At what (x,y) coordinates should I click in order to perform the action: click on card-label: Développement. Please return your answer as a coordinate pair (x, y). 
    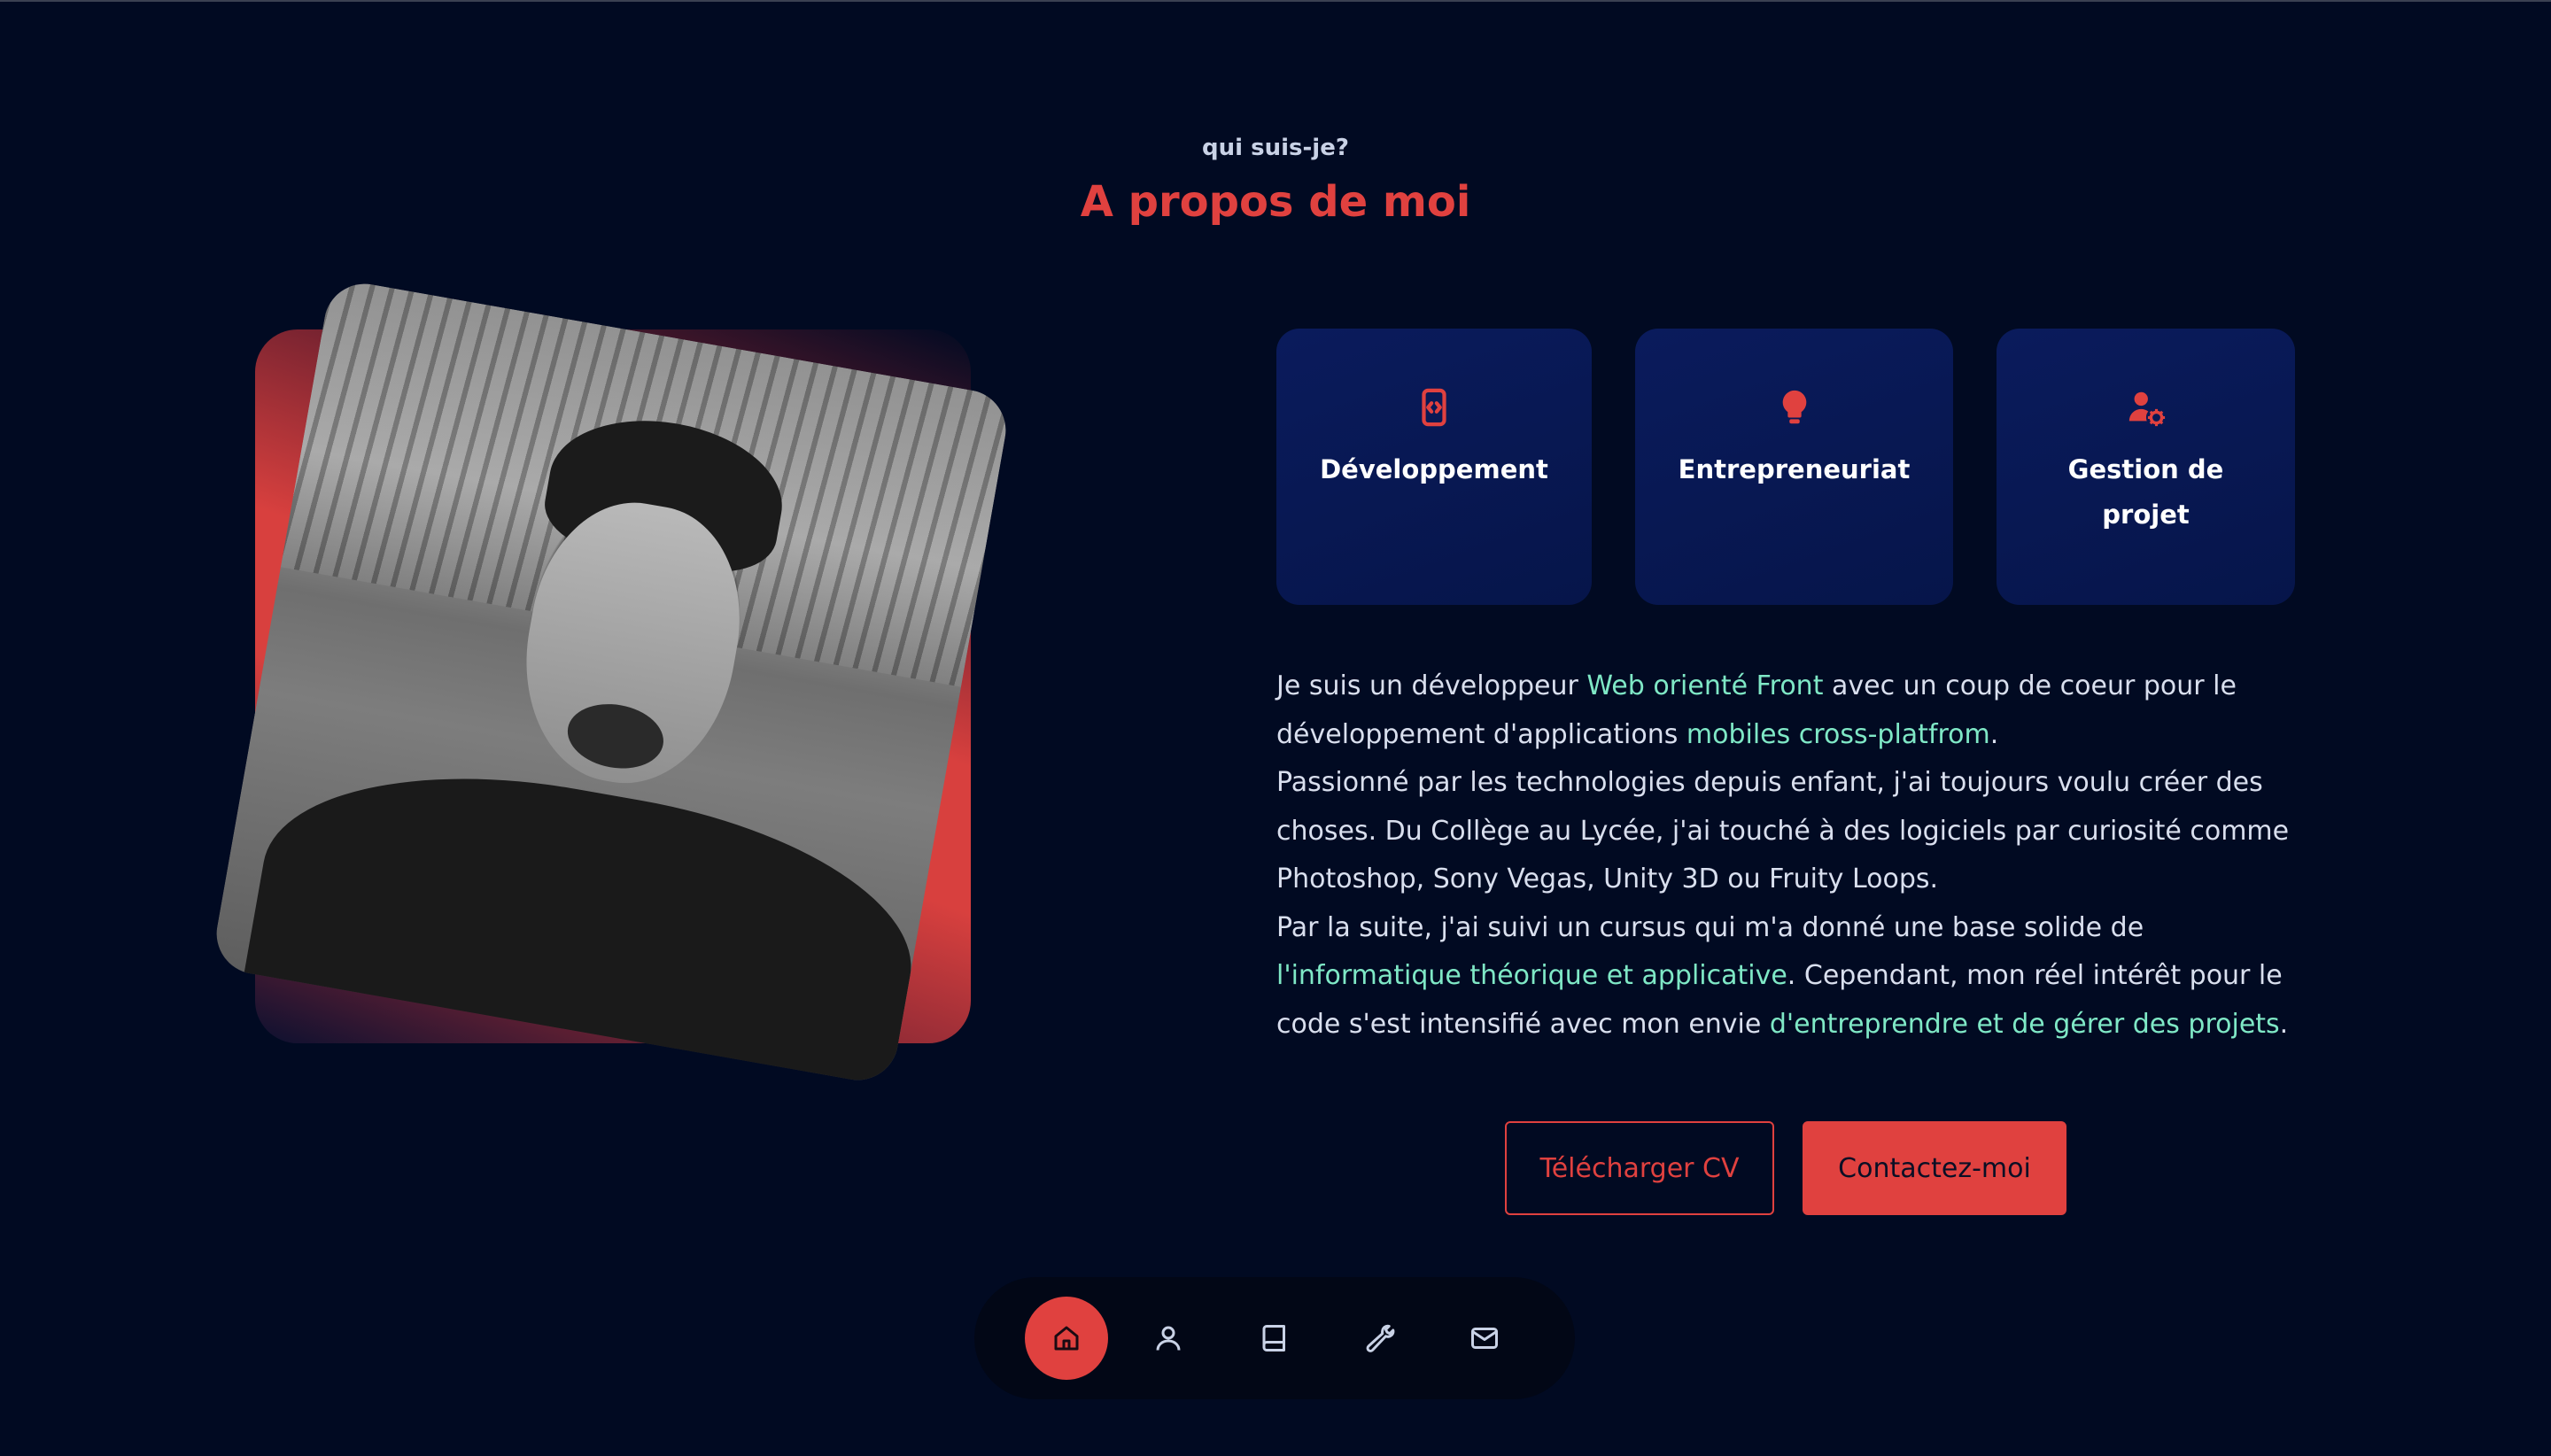
    Looking at the image, I should click on (1434, 469).